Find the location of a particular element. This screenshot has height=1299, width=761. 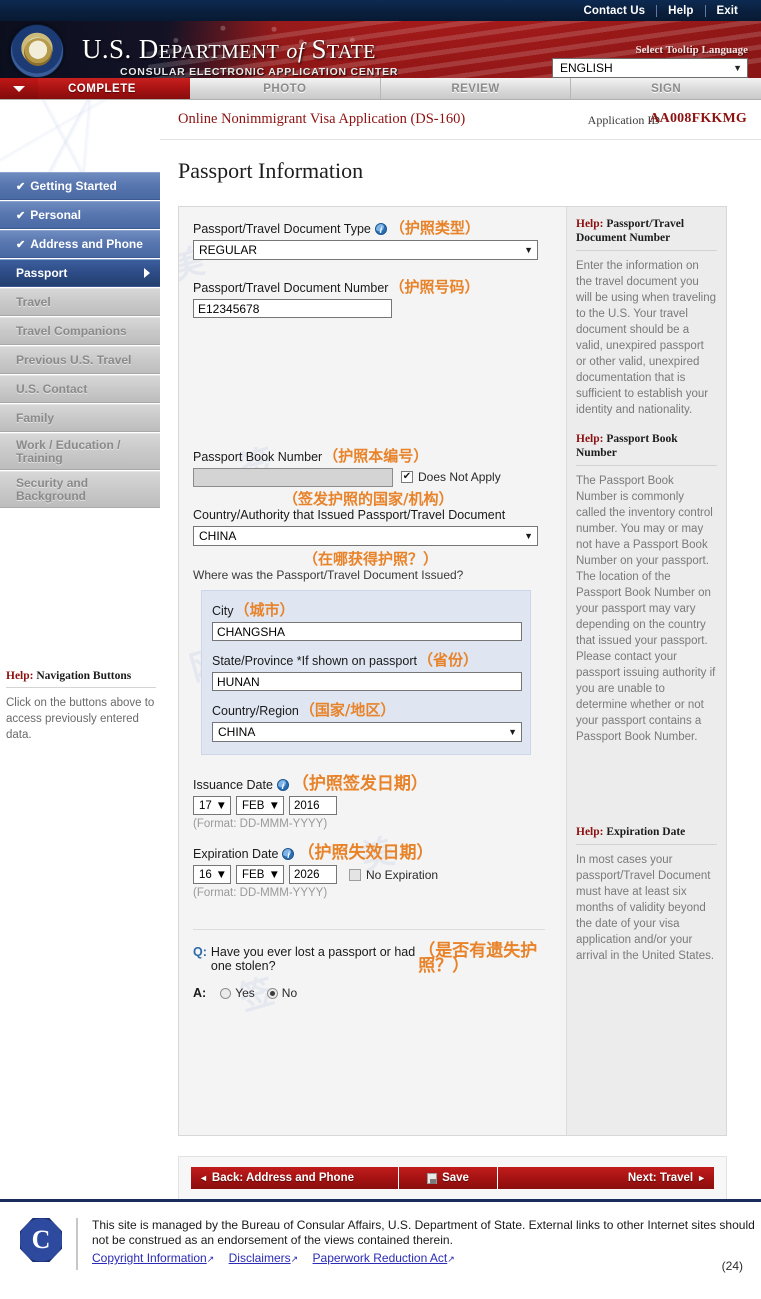

tooltip-language-select: ENGLISH ▼ is located at coordinates (650, 68).